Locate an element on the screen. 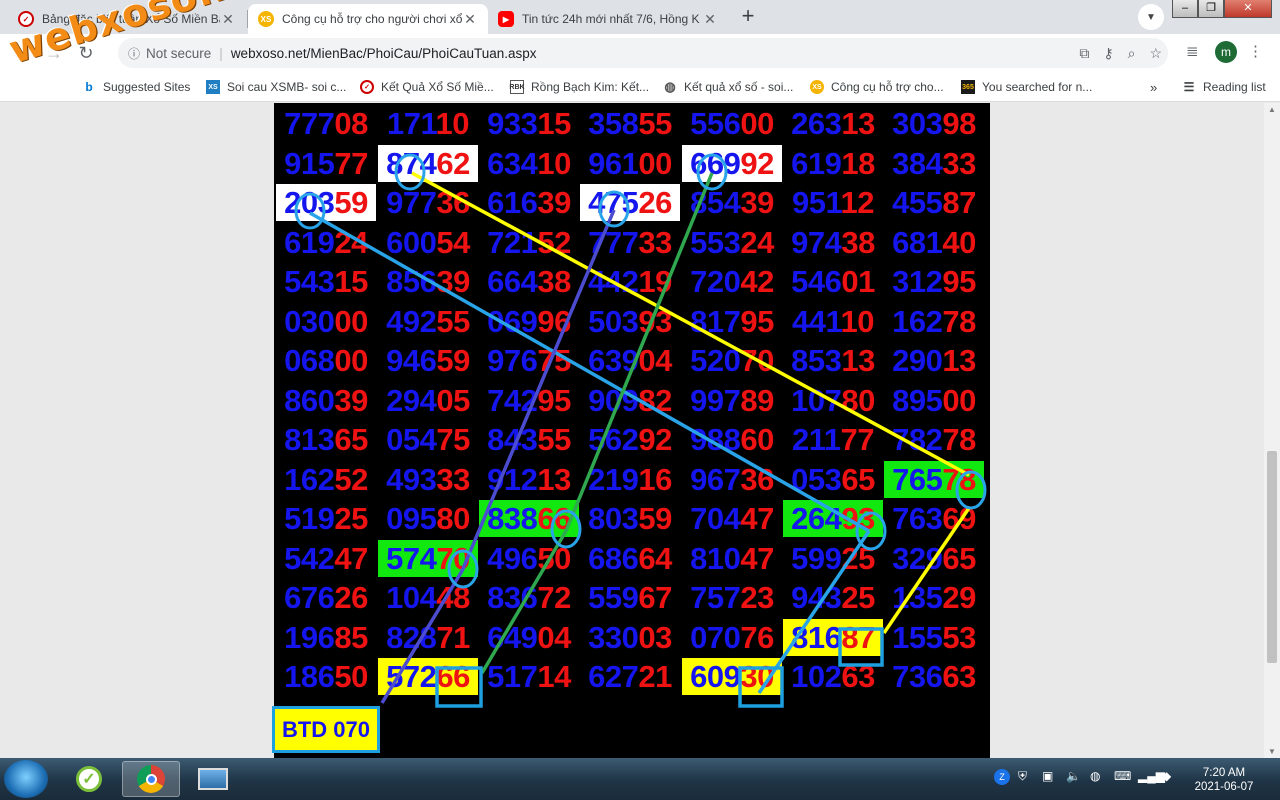  board-cell: 05365 is located at coordinates (833, 479).